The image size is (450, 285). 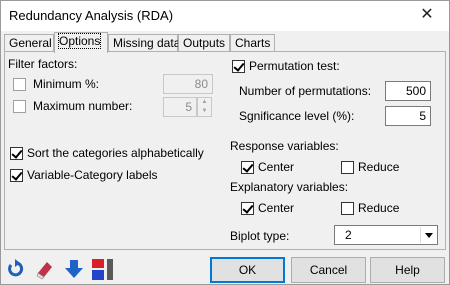 What do you see at coordinates (247, 270) in the screenshot?
I see `ok-button: OK` at bounding box center [247, 270].